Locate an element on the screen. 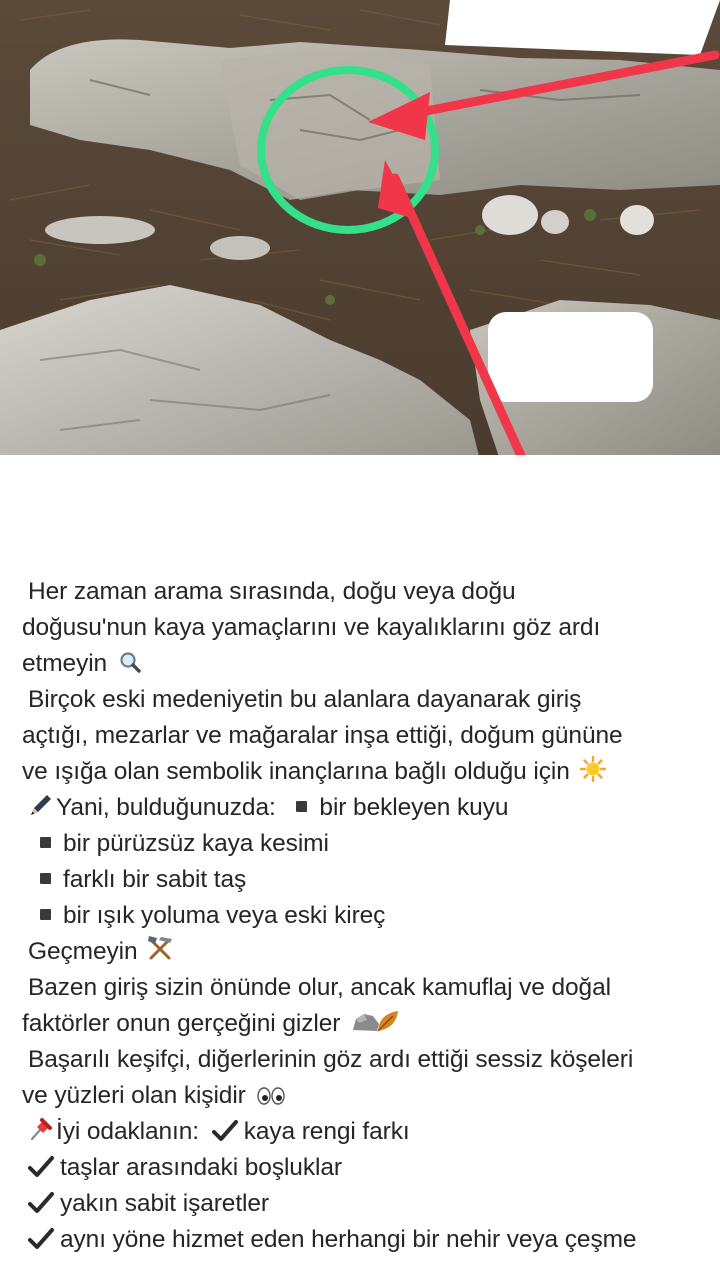 This screenshot has width=720, height=1281. sun-icon is located at coordinates (593, 774).